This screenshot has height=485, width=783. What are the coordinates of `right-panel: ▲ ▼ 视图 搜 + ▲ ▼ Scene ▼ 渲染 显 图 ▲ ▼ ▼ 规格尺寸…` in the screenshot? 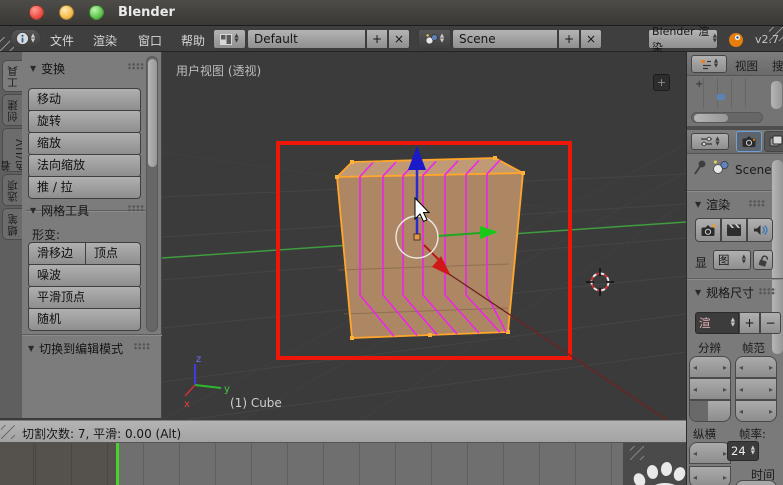 It's located at (734, 268).